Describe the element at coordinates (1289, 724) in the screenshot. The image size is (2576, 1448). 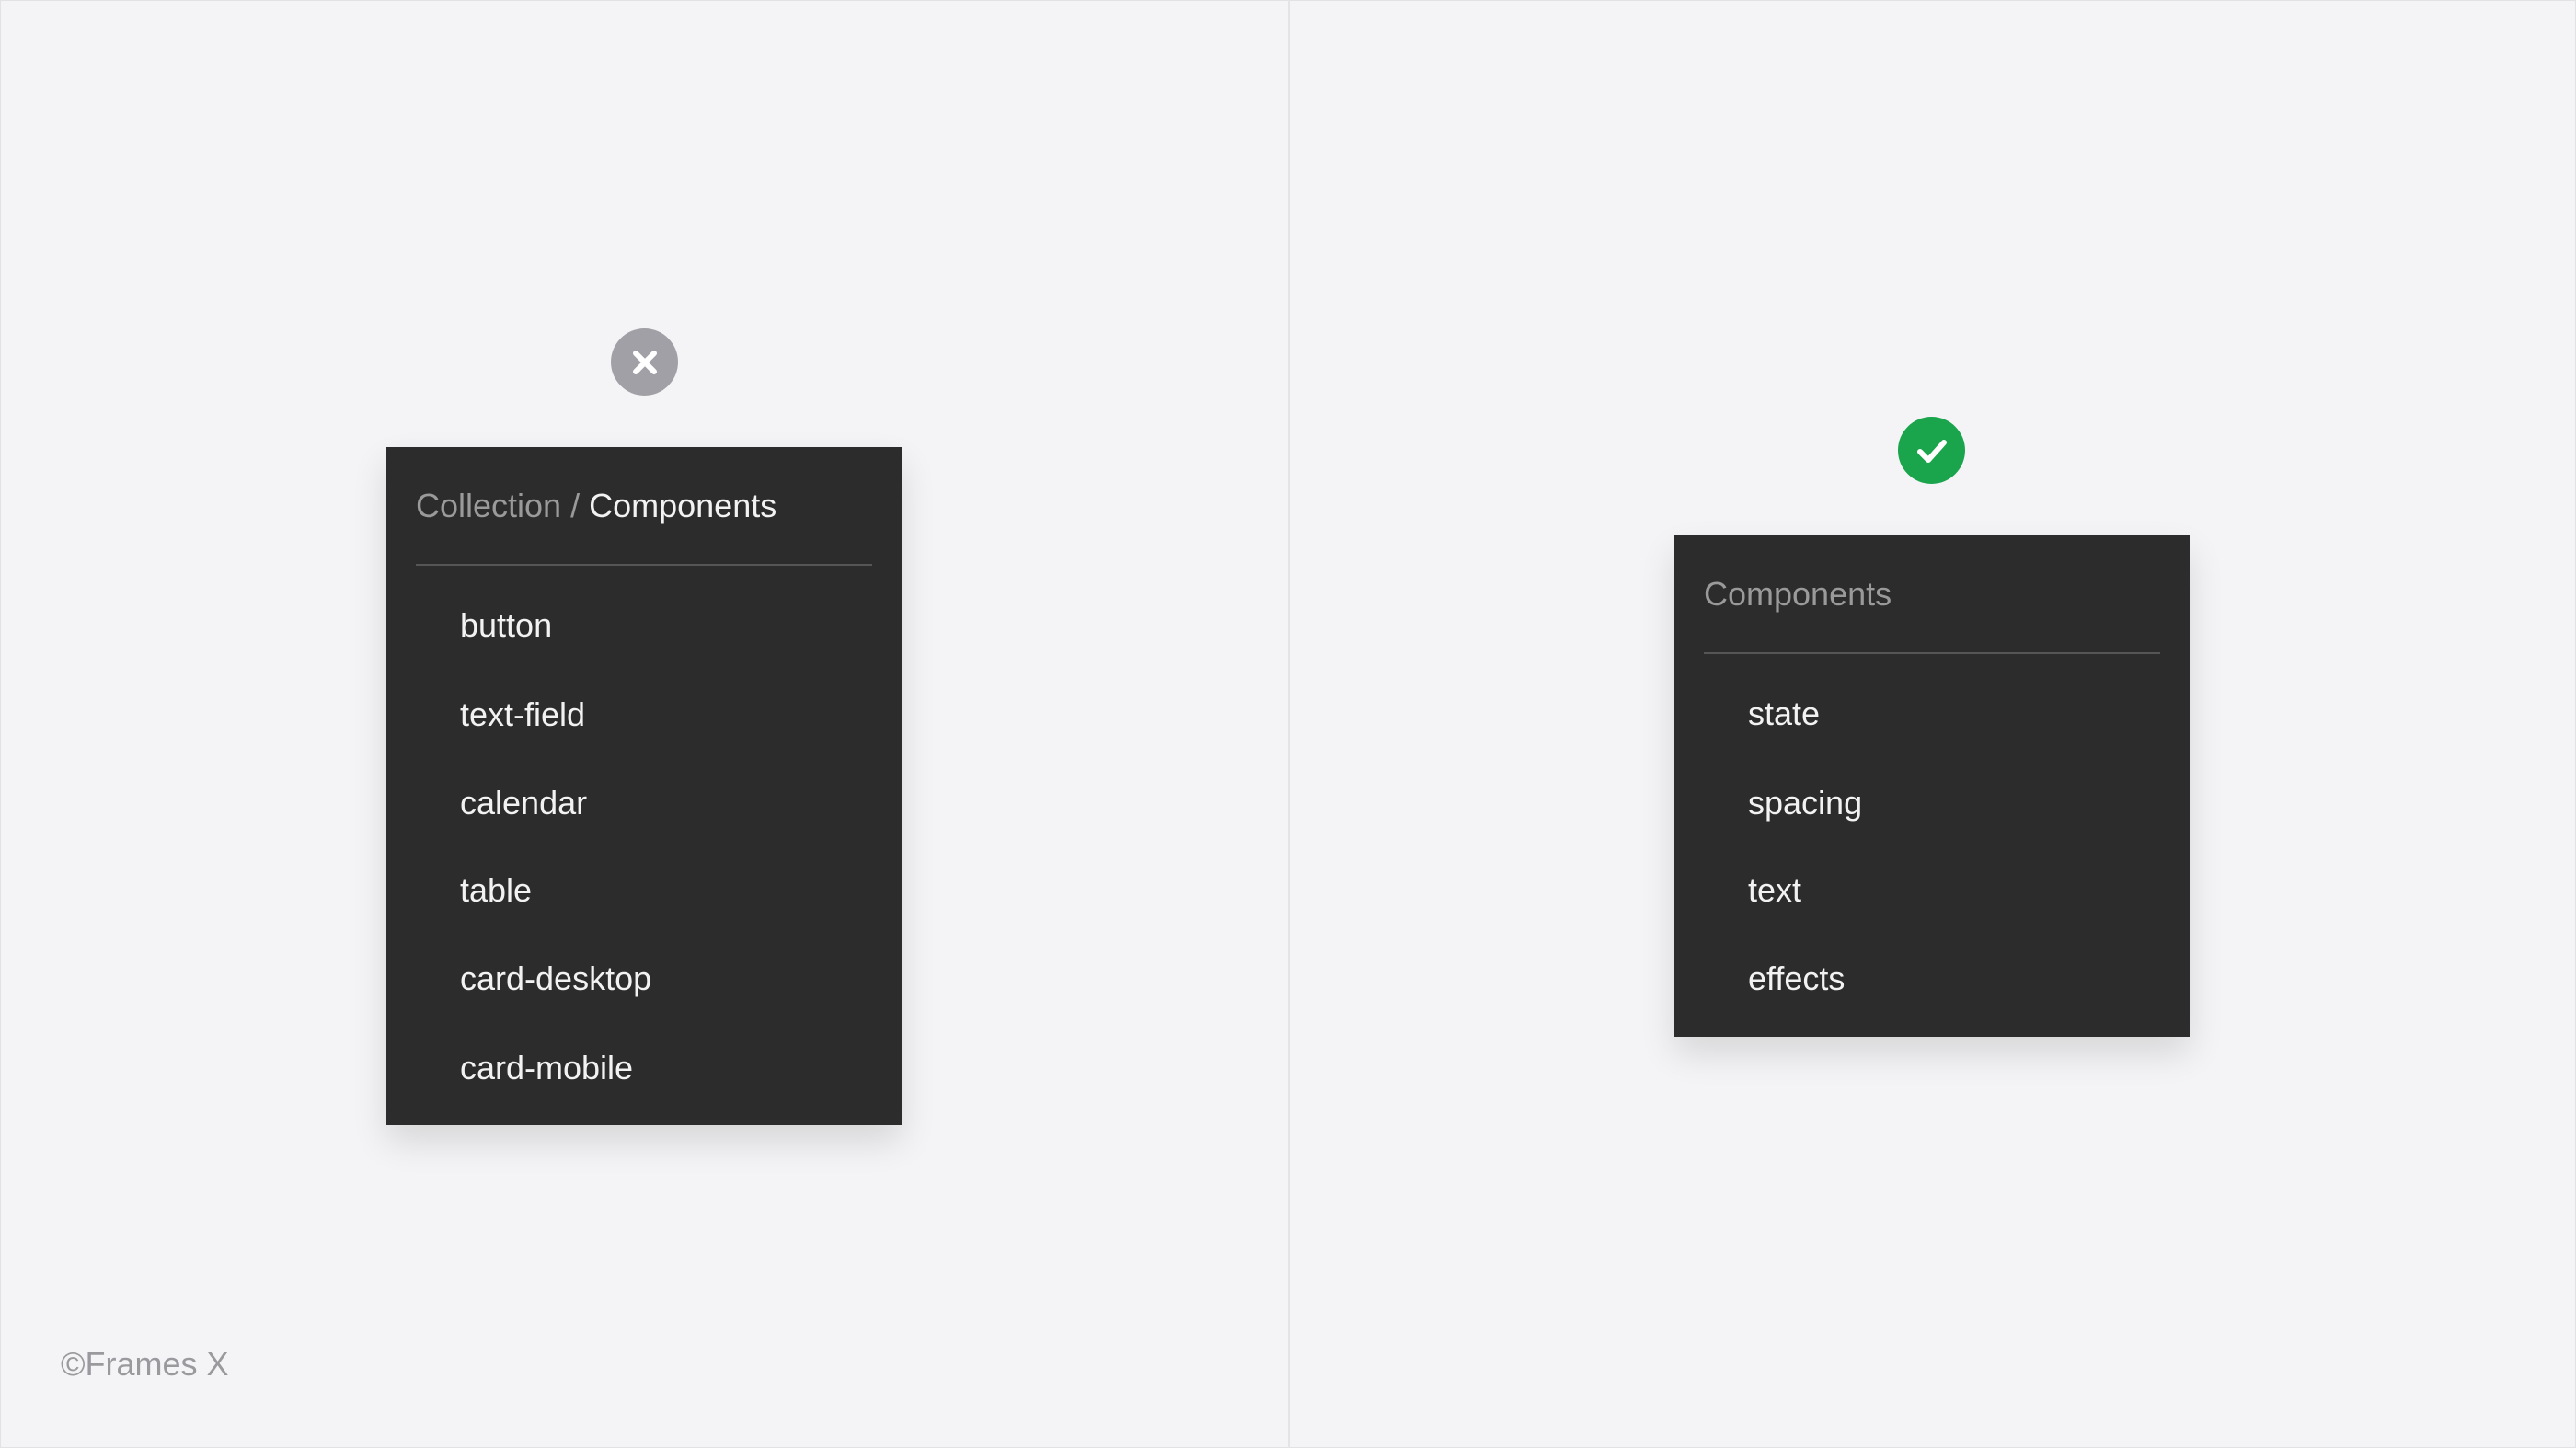
I see `column-divider` at that location.